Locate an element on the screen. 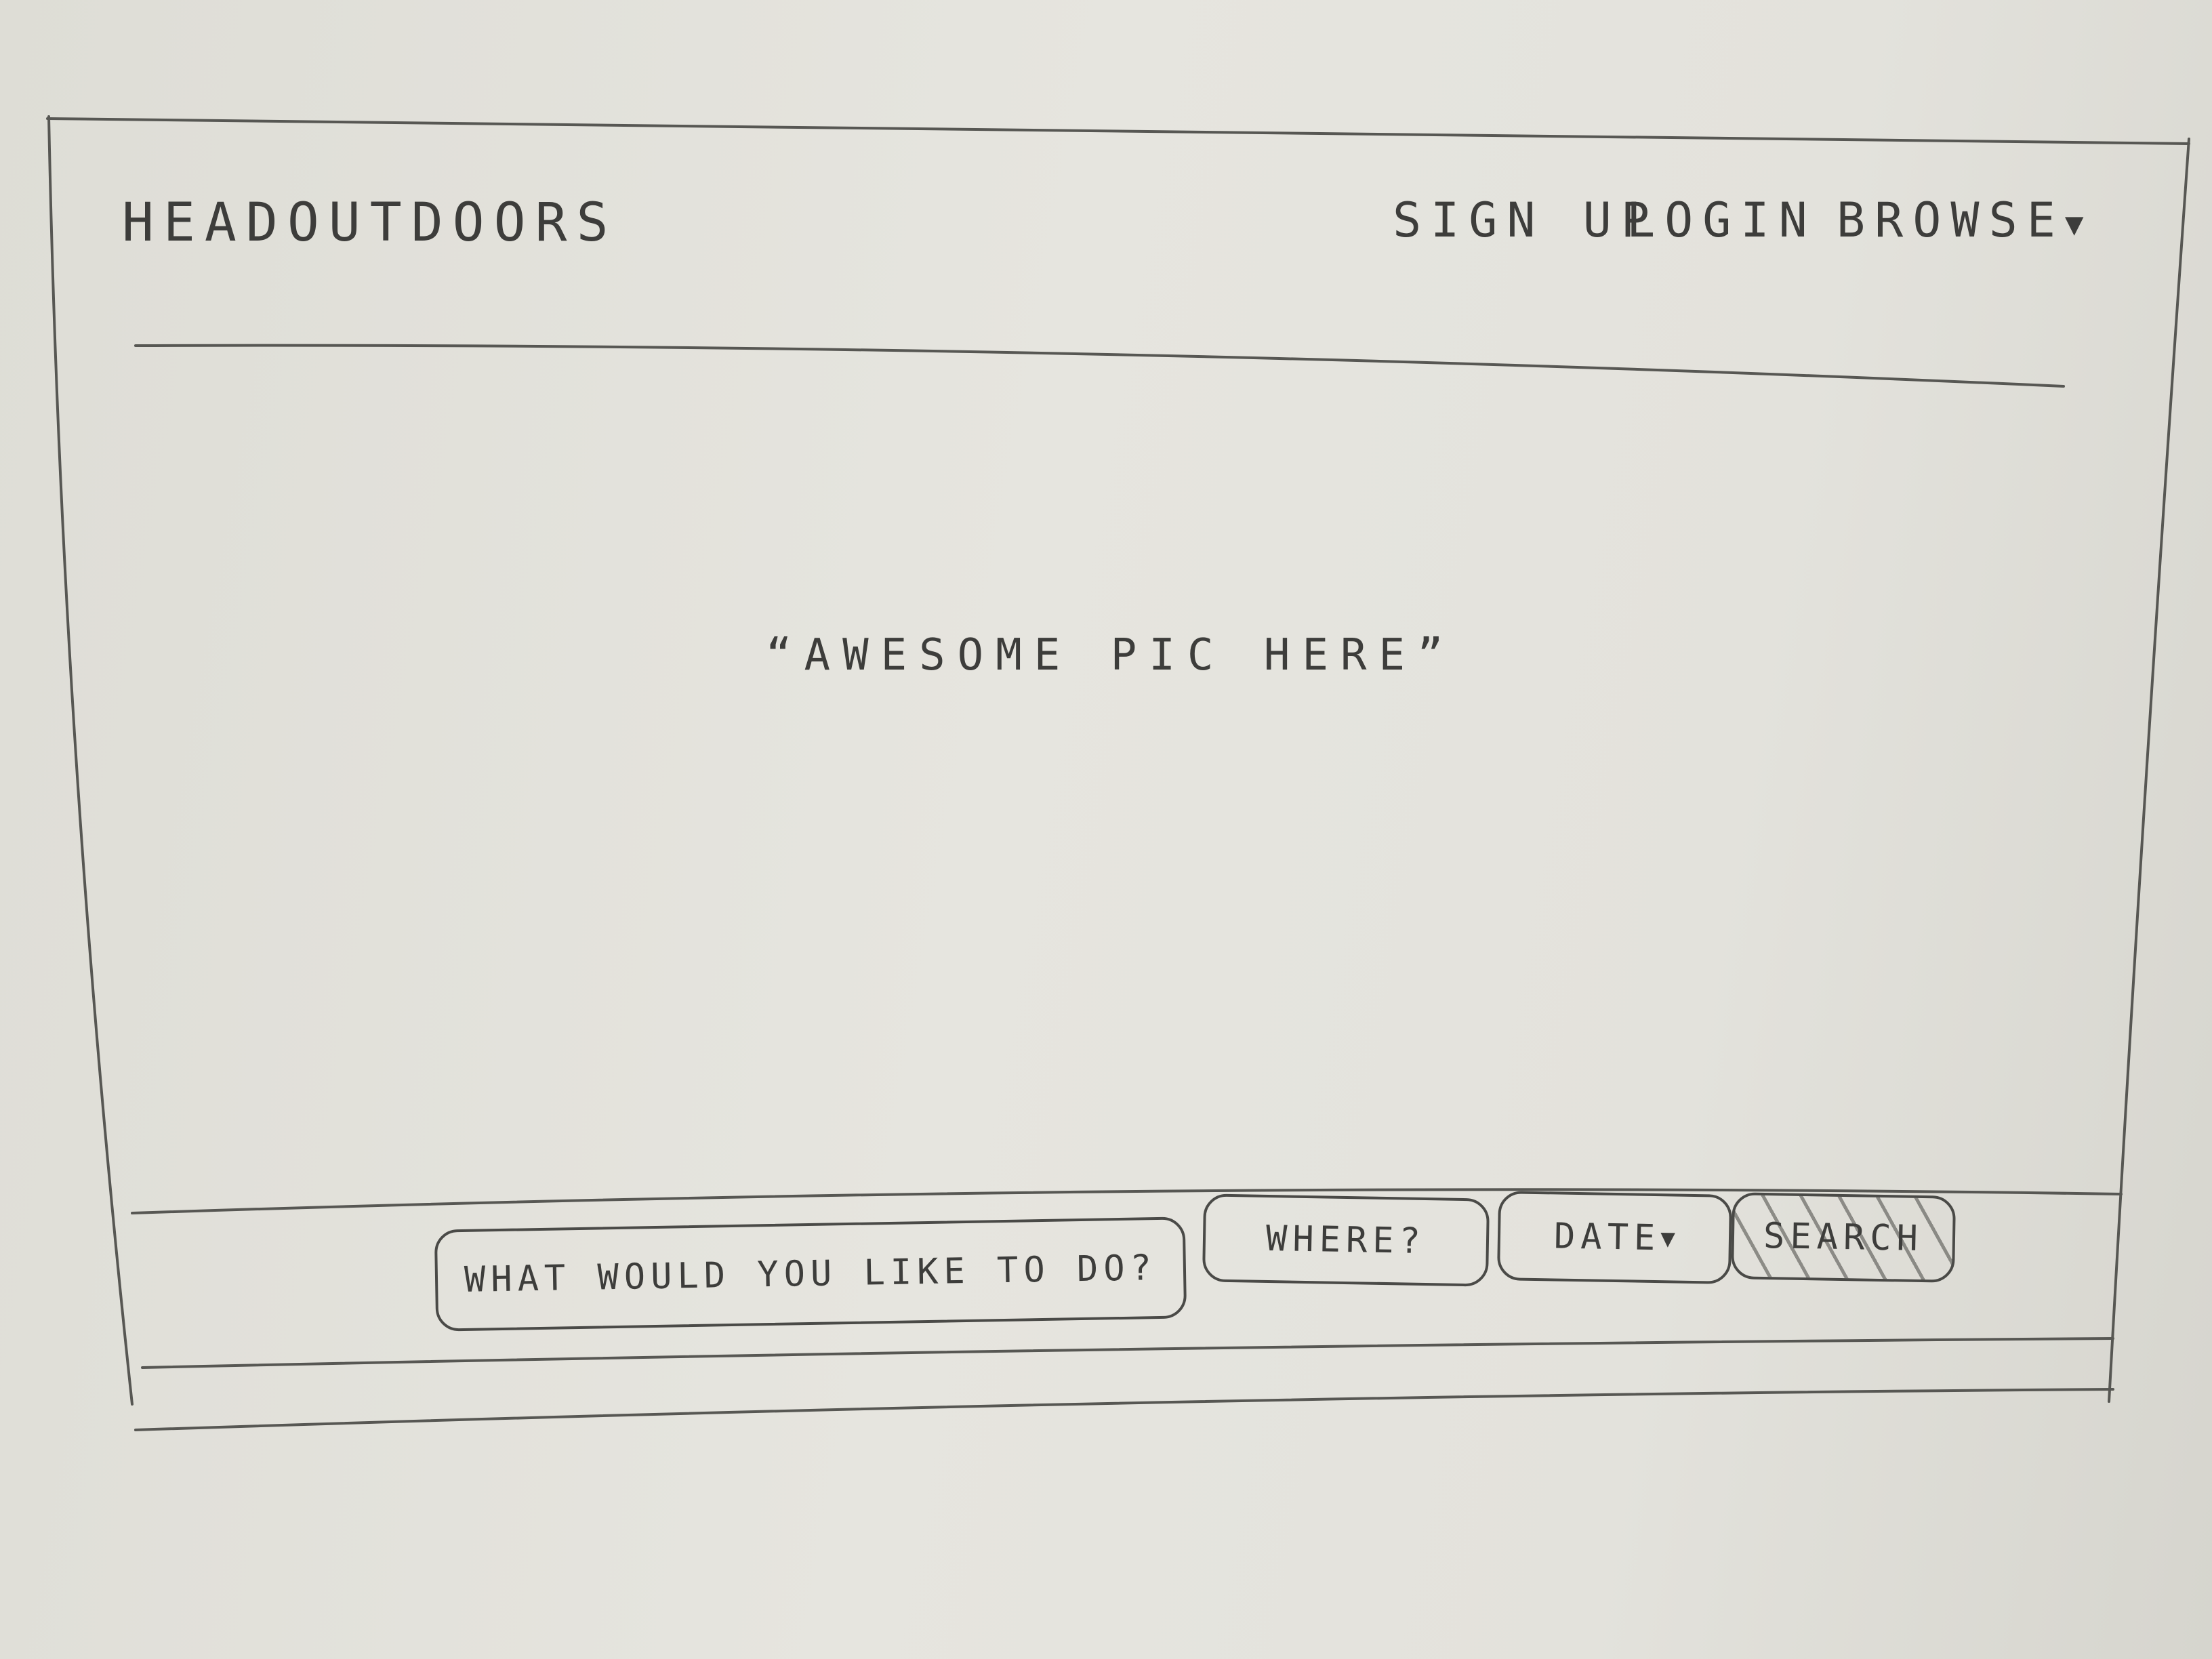 Image resolution: width=2212 pixels, height=1659 pixels. activity-input: WHAT WOULD YOU LIKE TO DO? is located at coordinates (811, 1274).